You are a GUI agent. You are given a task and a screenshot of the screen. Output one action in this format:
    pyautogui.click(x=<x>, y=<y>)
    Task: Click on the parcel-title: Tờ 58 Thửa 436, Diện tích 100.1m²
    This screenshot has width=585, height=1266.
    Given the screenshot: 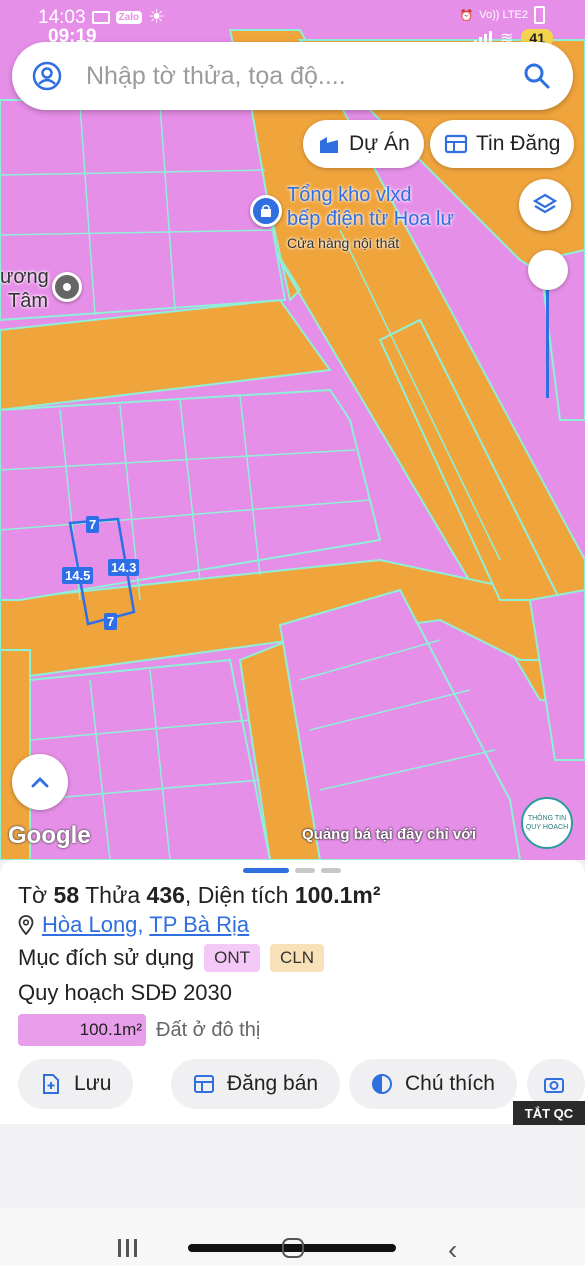 What is the action you would take?
    pyautogui.click(x=199, y=895)
    